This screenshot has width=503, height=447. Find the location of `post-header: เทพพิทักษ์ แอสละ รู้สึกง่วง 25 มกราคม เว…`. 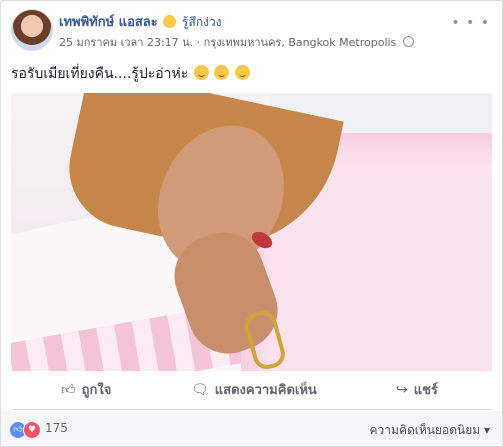

post-header: เทพพิทักษ์ แอสละ รู้สึกง่วง 25 มกราคม เว… is located at coordinates (251, 34).